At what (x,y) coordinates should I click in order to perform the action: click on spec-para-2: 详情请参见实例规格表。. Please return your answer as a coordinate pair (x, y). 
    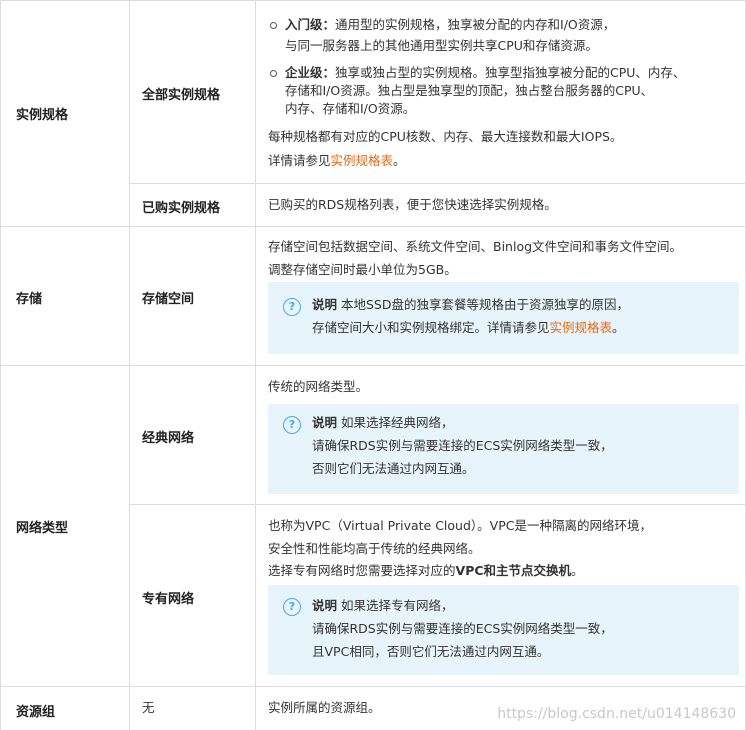
    Looking at the image, I should click on (337, 161).